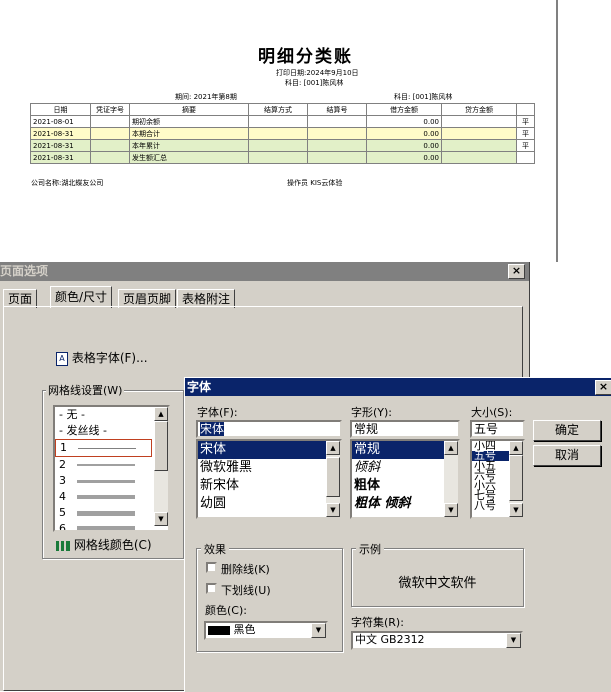 This screenshot has width=611, height=692. Describe the element at coordinates (264, 271) in the screenshot. I see `page-options-titlebar: 页面选项 ×` at that location.